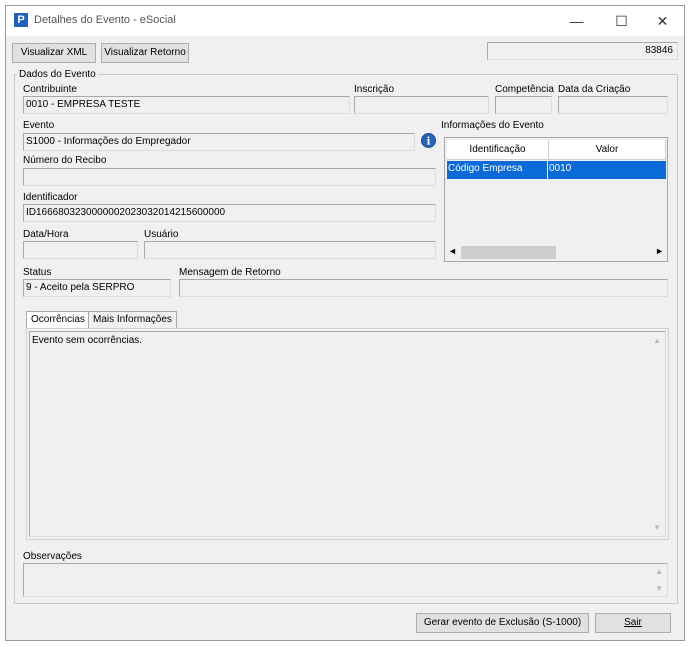  What do you see at coordinates (421, 105) in the screenshot?
I see `inscricao-field` at bounding box center [421, 105].